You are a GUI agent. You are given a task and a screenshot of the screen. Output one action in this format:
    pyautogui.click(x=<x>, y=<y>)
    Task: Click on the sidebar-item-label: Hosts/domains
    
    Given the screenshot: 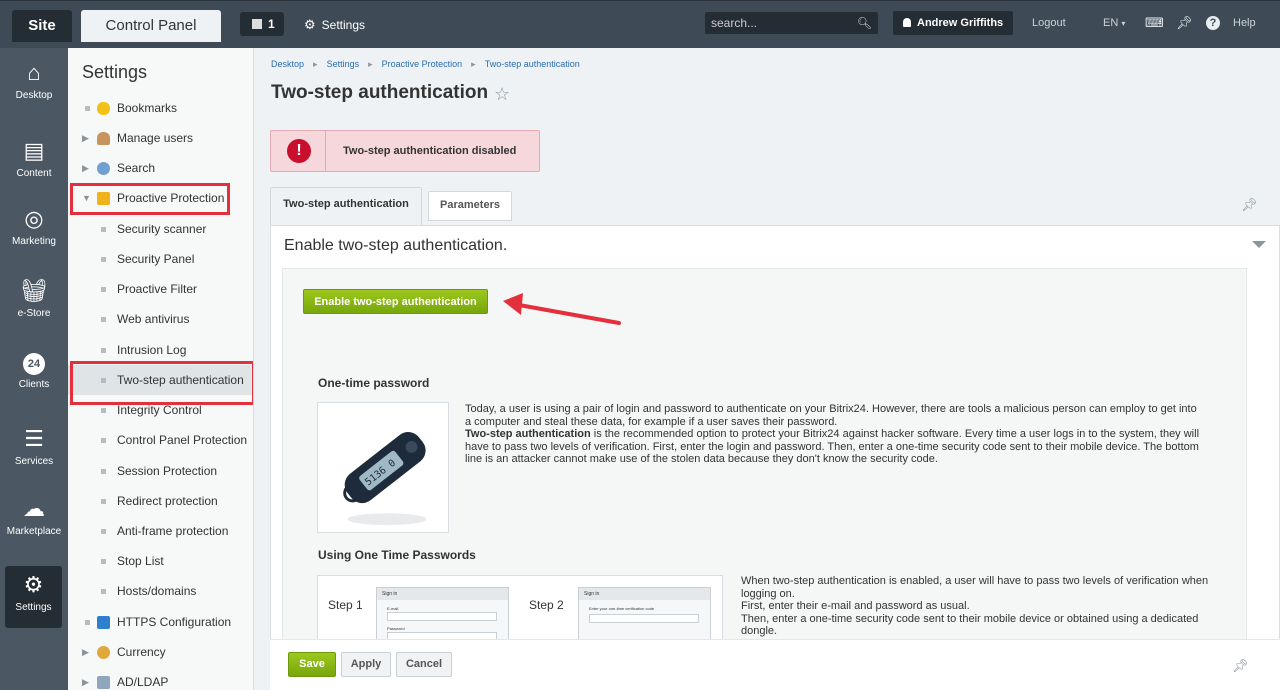 What is the action you would take?
    pyautogui.click(x=157, y=591)
    